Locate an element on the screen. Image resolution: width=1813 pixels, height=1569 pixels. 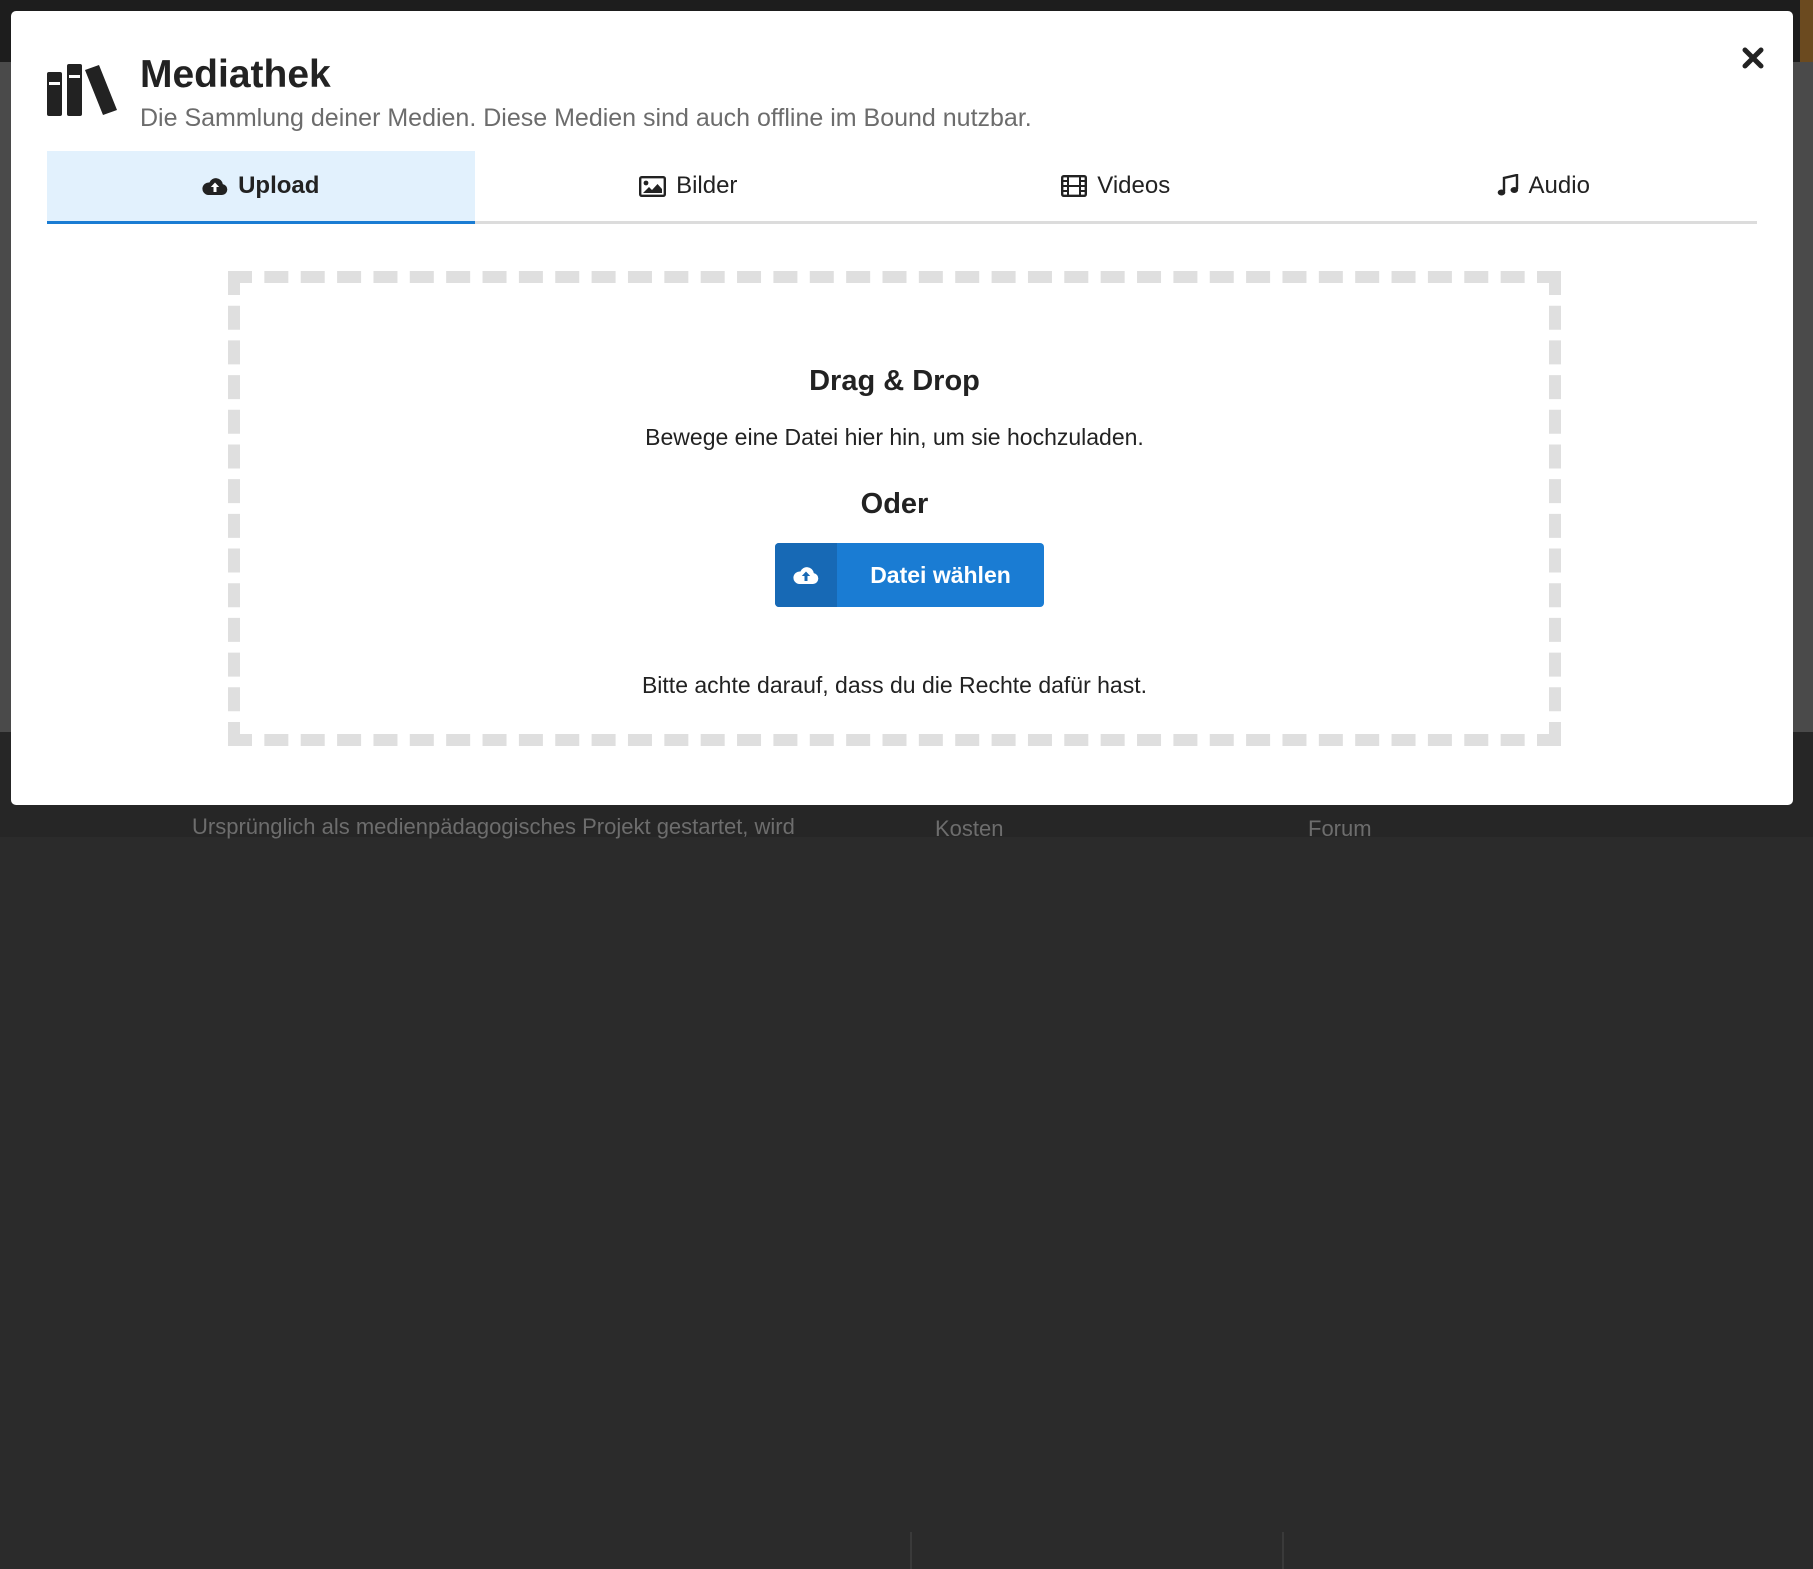
film-icon is located at coordinates (1074, 186).